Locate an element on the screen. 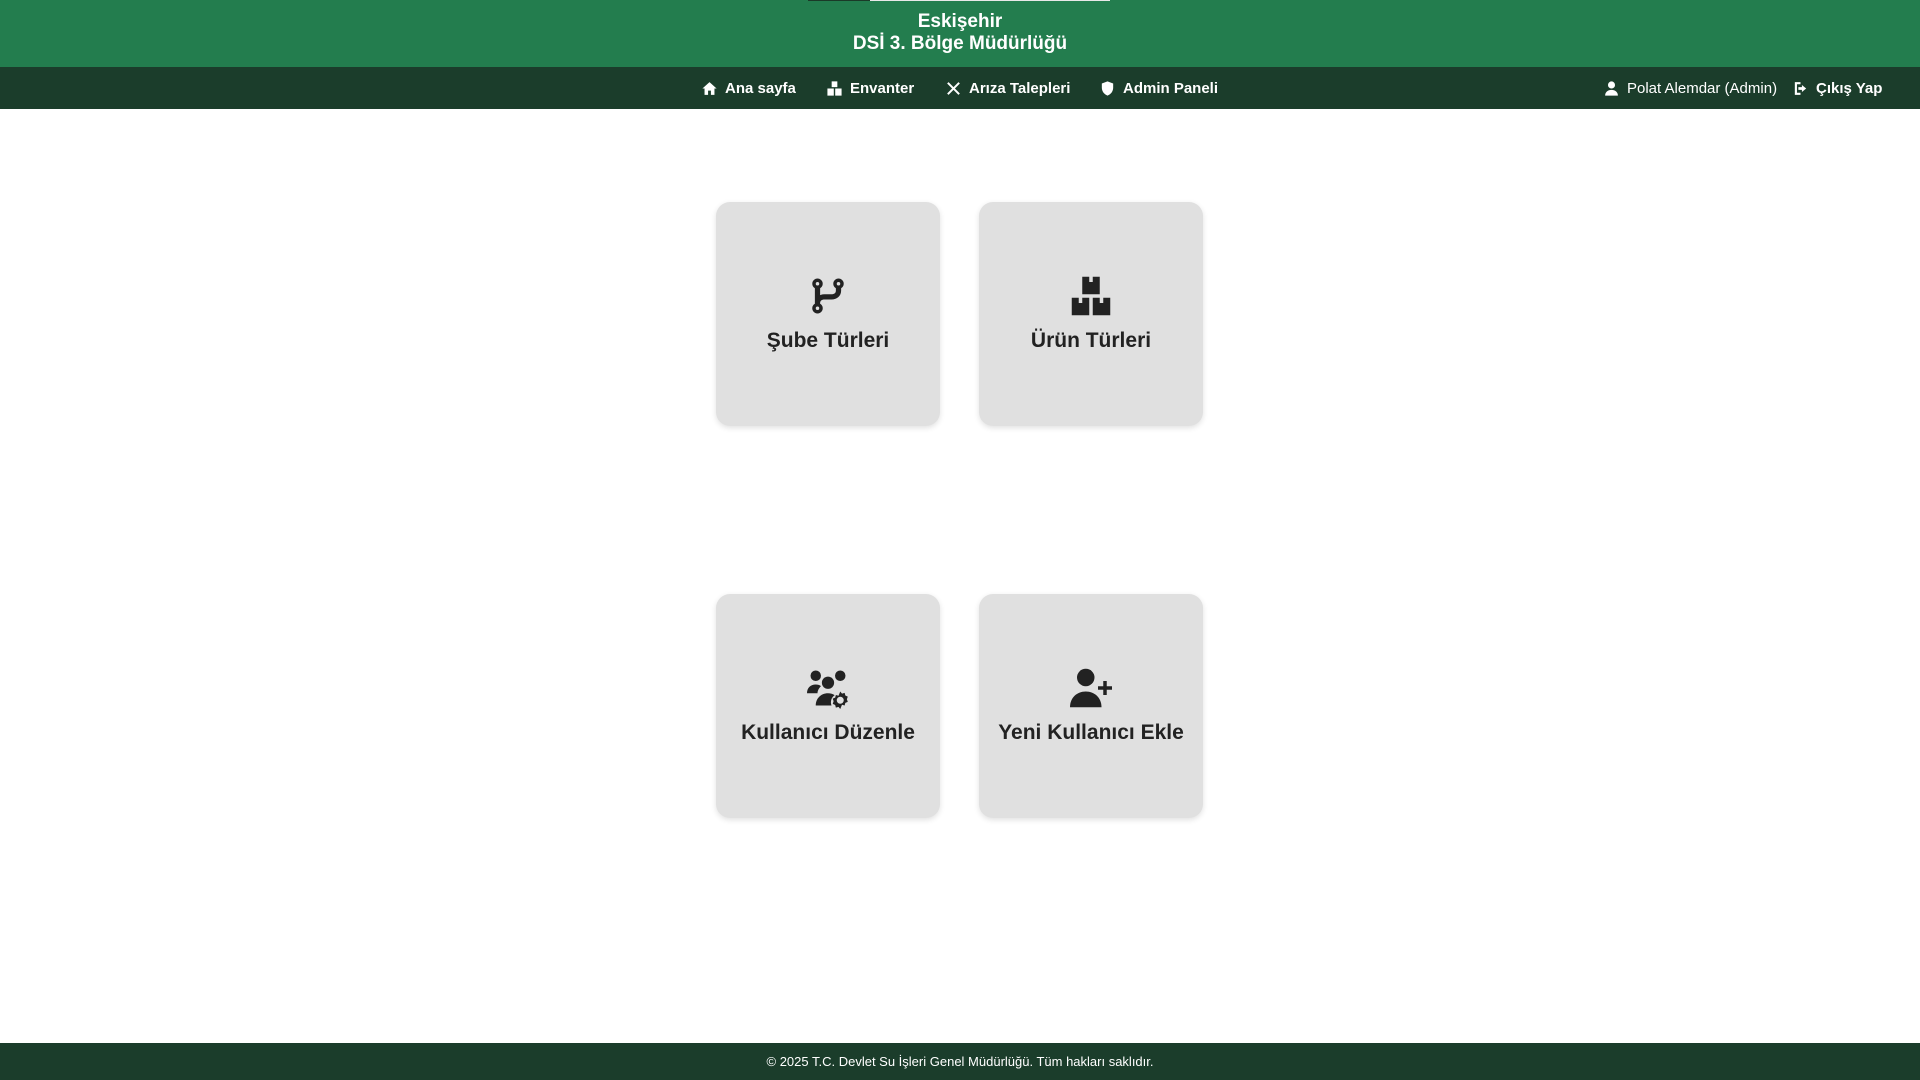  card-edit-users: Kullanıcı Düzenle is located at coordinates (828, 706).